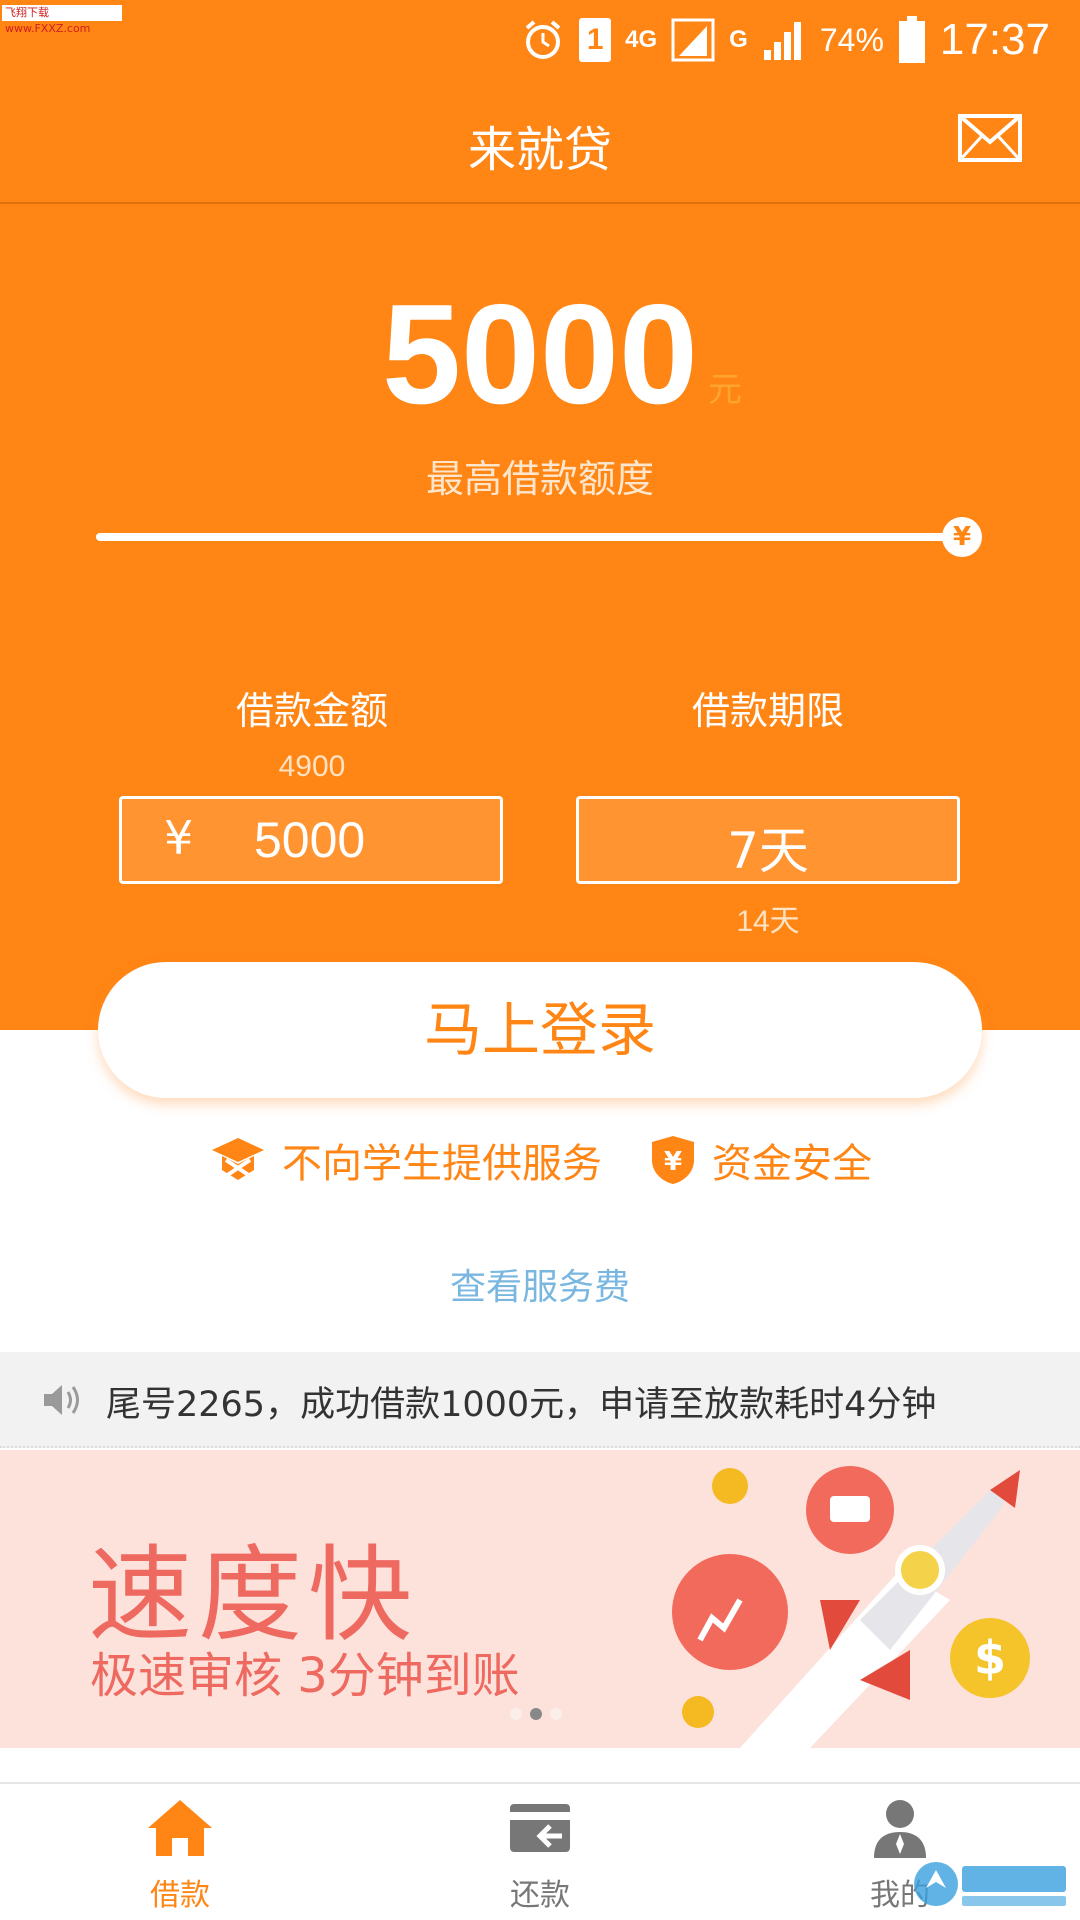 The height and width of the screenshot is (1920, 1080). What do you see at coordinates (180, 1895) in the screenshot?
I see `tab-label: 借款` at bounding box center [180, 1895].